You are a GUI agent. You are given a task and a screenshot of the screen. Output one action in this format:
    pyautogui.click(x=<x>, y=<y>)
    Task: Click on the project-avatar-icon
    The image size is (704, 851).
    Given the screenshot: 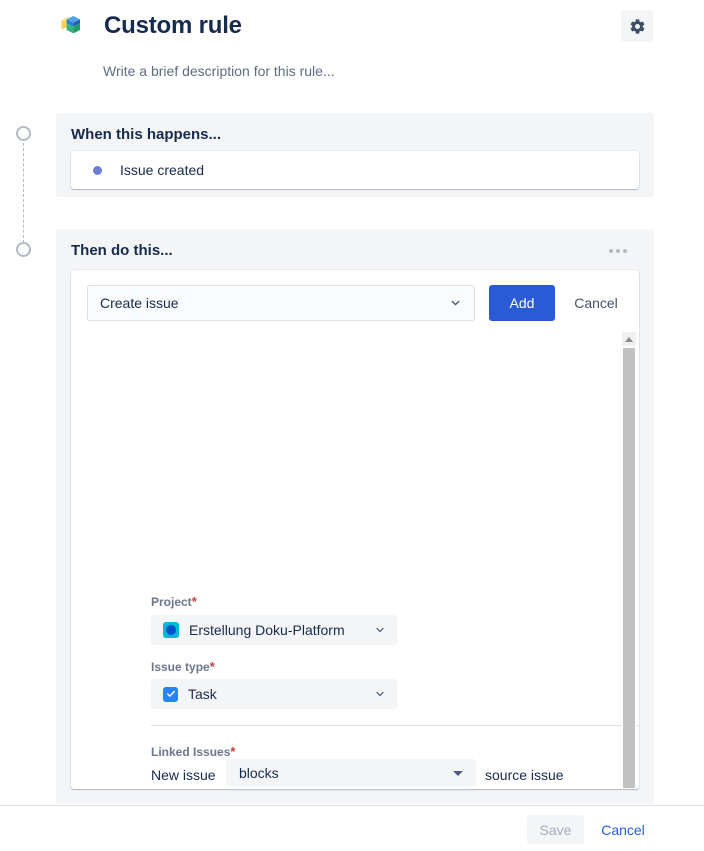 What is the action you would take?
    pyautogui.click(x=171, y=630)
    